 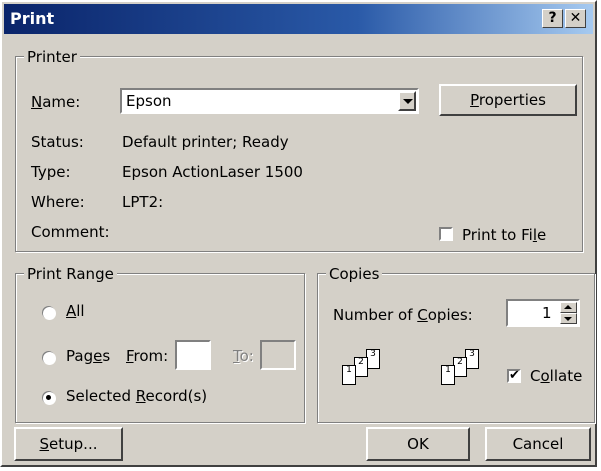 I want to click on spin-down-button, so click(x=568, y=318).